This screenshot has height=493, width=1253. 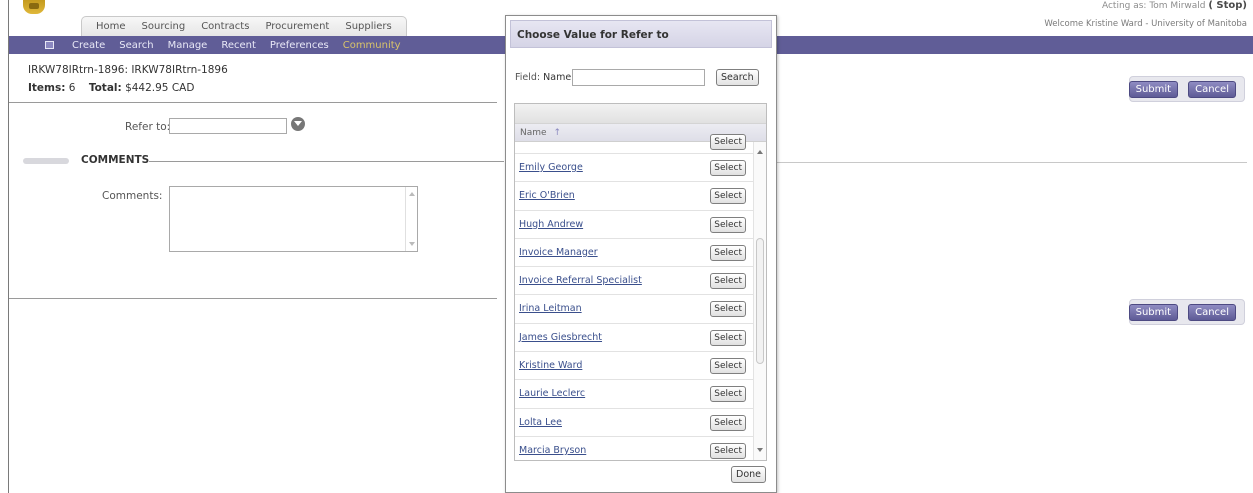 I want to click on bottom-action-bar: Submit Cancel, so click(x=1186, y=312).